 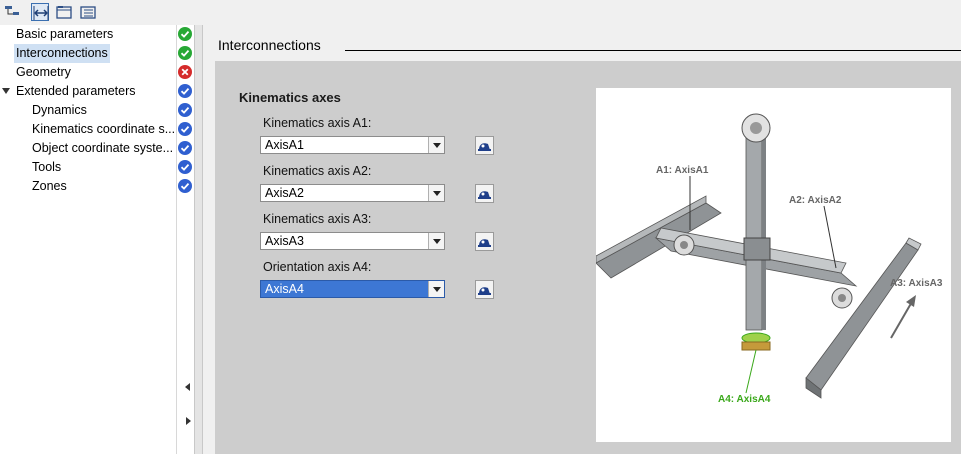 I want to click on tree-item-tools: Tools, so click(x=88, y=167).